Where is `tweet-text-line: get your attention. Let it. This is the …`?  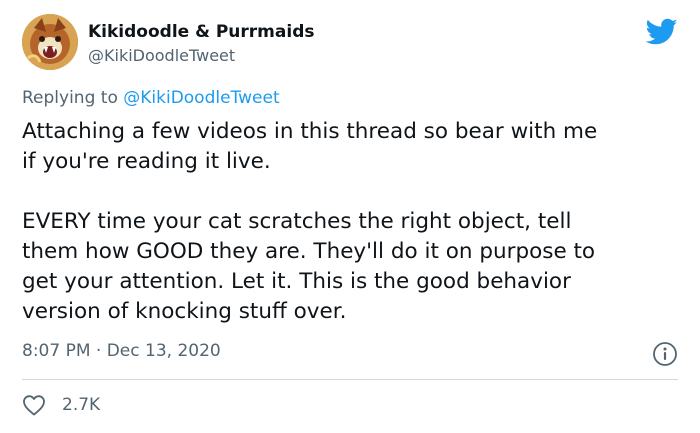 tweet-text-line: get your attention. Let it. This is the … is located at coordinates (296, 281).